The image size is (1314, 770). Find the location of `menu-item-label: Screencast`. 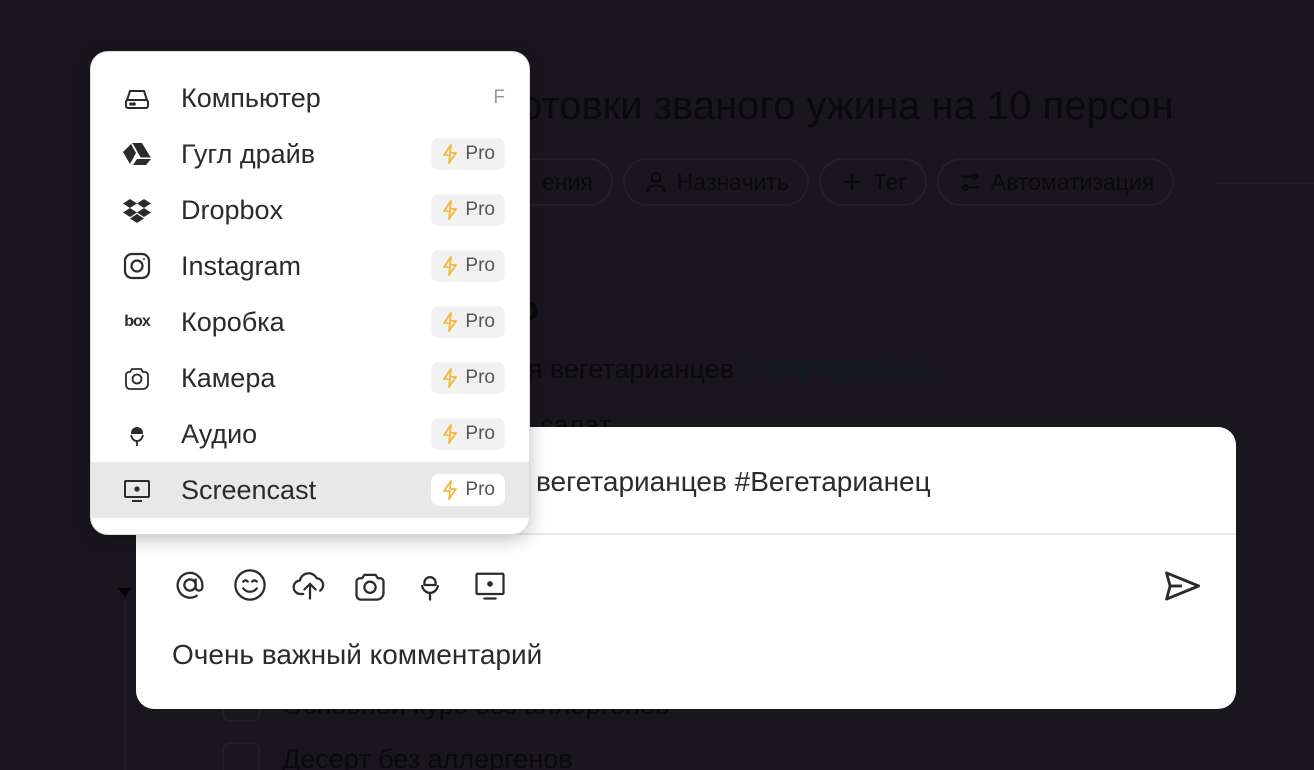

menu-item-label: Screencast is located at coordinates (249, 489).